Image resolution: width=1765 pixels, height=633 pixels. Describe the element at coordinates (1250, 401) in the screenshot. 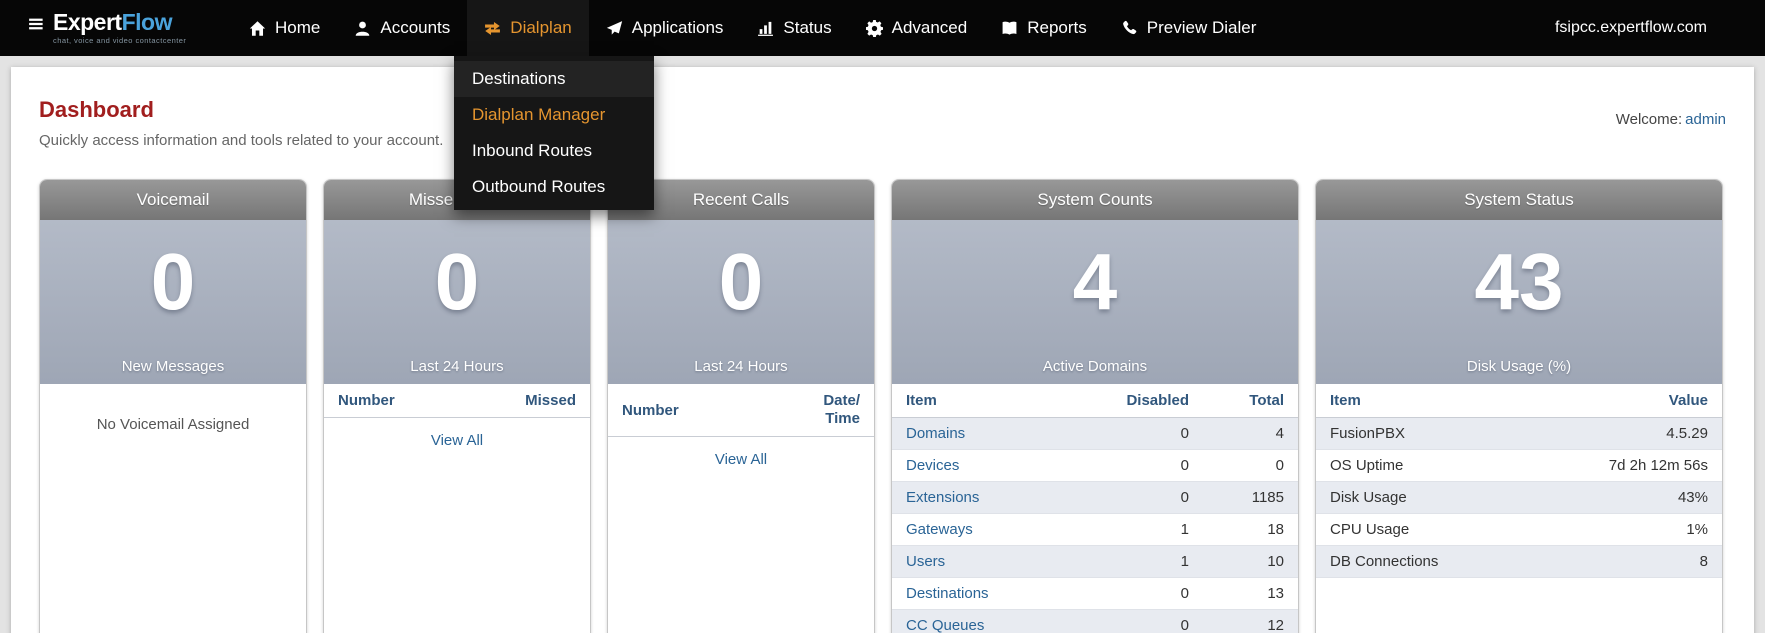

I see `system-counts-col-total: Total` at that location.